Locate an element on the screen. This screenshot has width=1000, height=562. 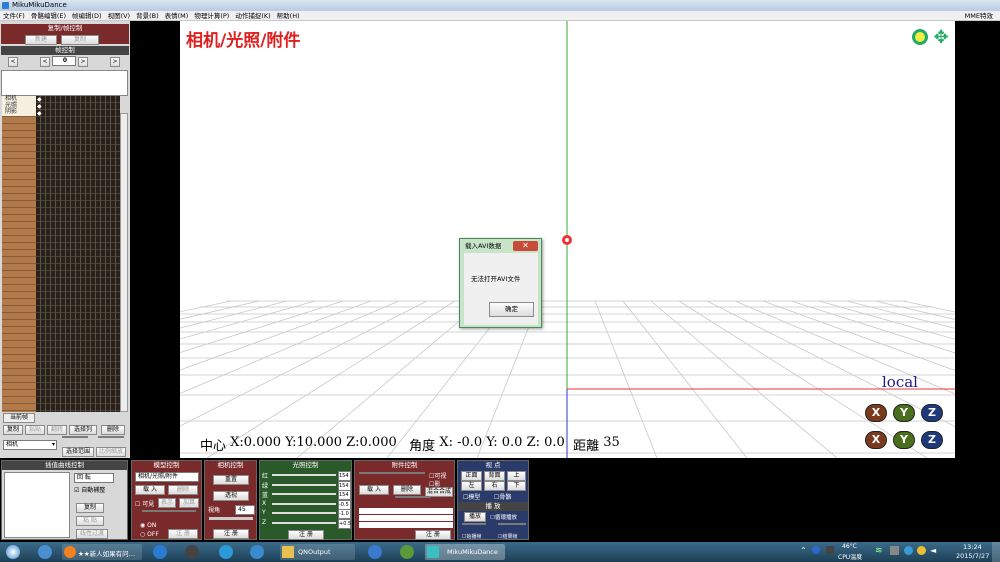
to-frame-checkbox: ☐结果帧 is located at coordinates (508, 536).